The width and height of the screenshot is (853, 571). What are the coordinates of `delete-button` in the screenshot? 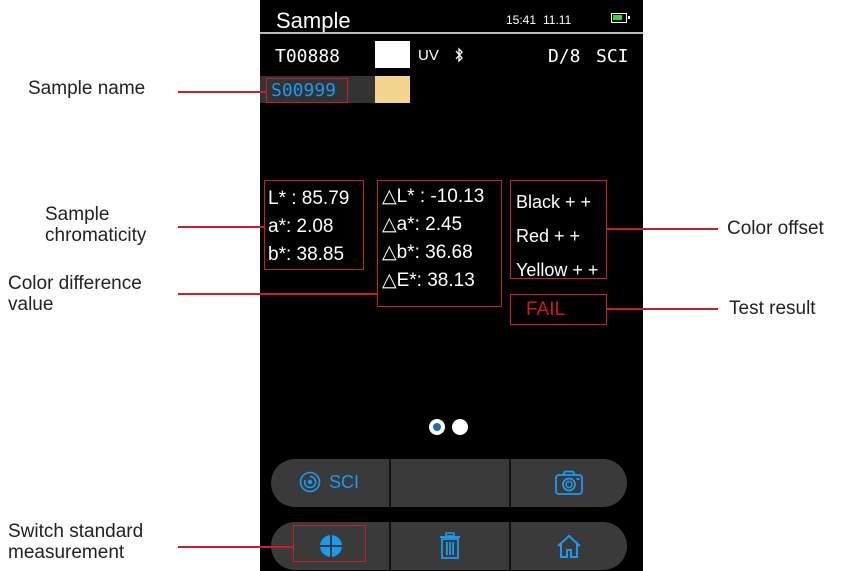 It's located at (450, 546).